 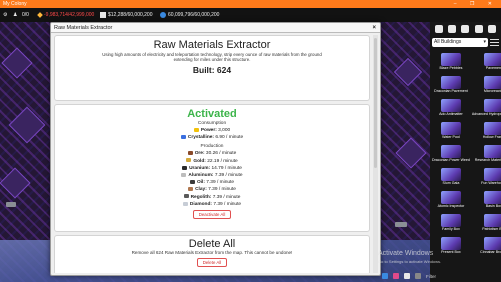 I want to click on resource-name: Regolith:, so click(x=201, y=197).